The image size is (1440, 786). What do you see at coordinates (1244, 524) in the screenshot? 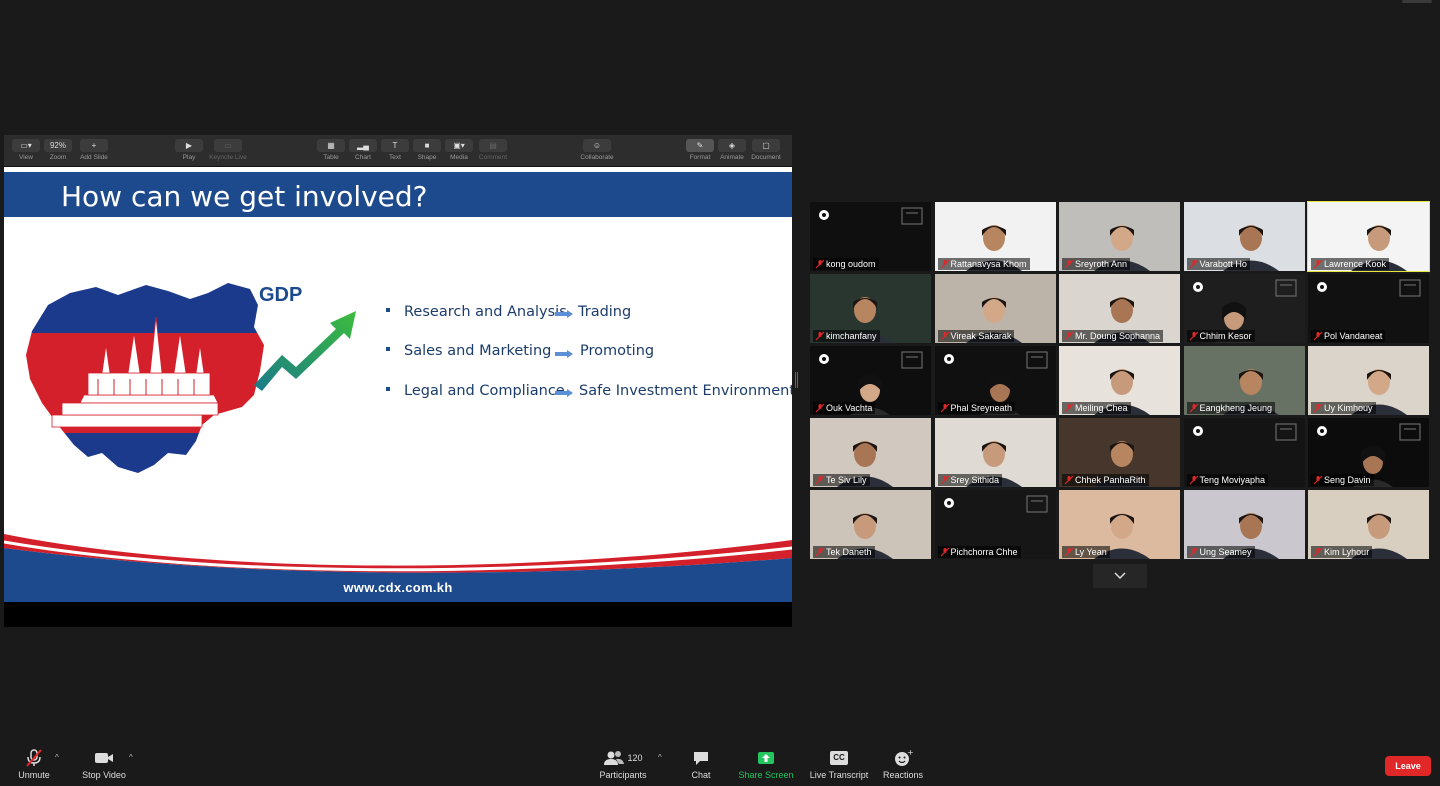
I see `participant-tile: Ung Seamey` at bounding box center [1244, 524].